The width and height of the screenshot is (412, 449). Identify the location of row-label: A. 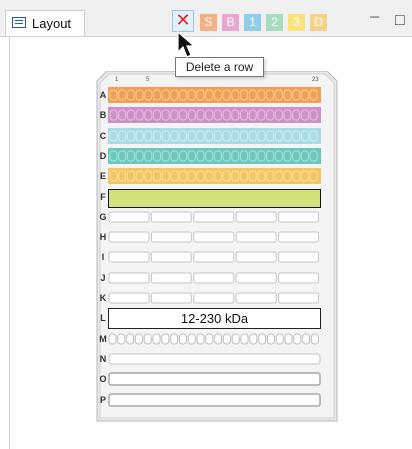
(103, 95).